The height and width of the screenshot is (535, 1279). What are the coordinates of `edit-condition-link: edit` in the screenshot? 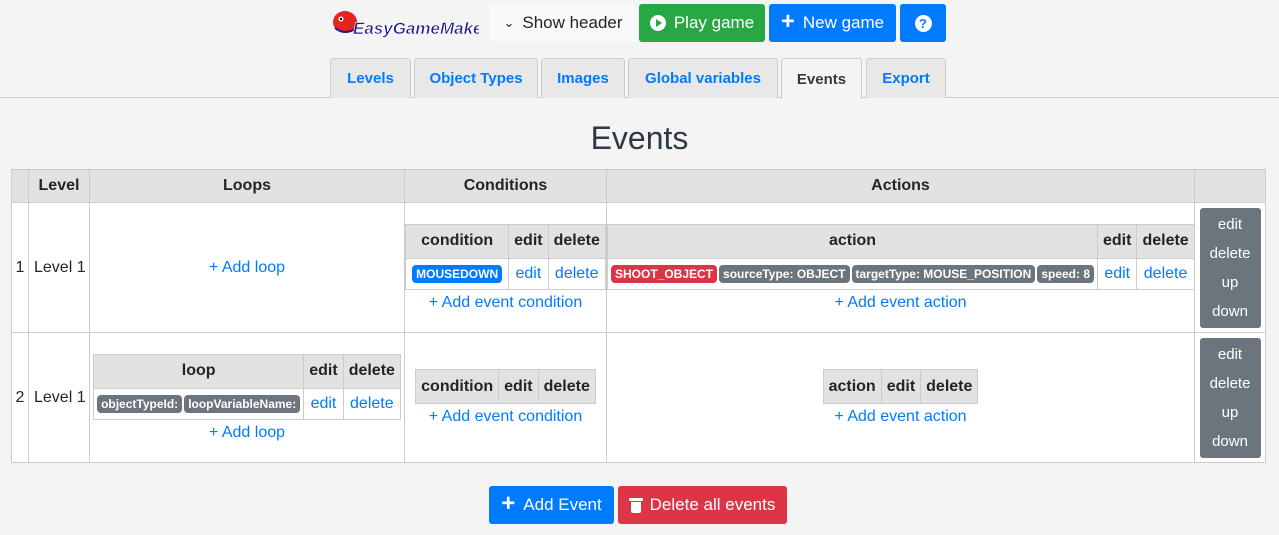 It's located at (528, 273).